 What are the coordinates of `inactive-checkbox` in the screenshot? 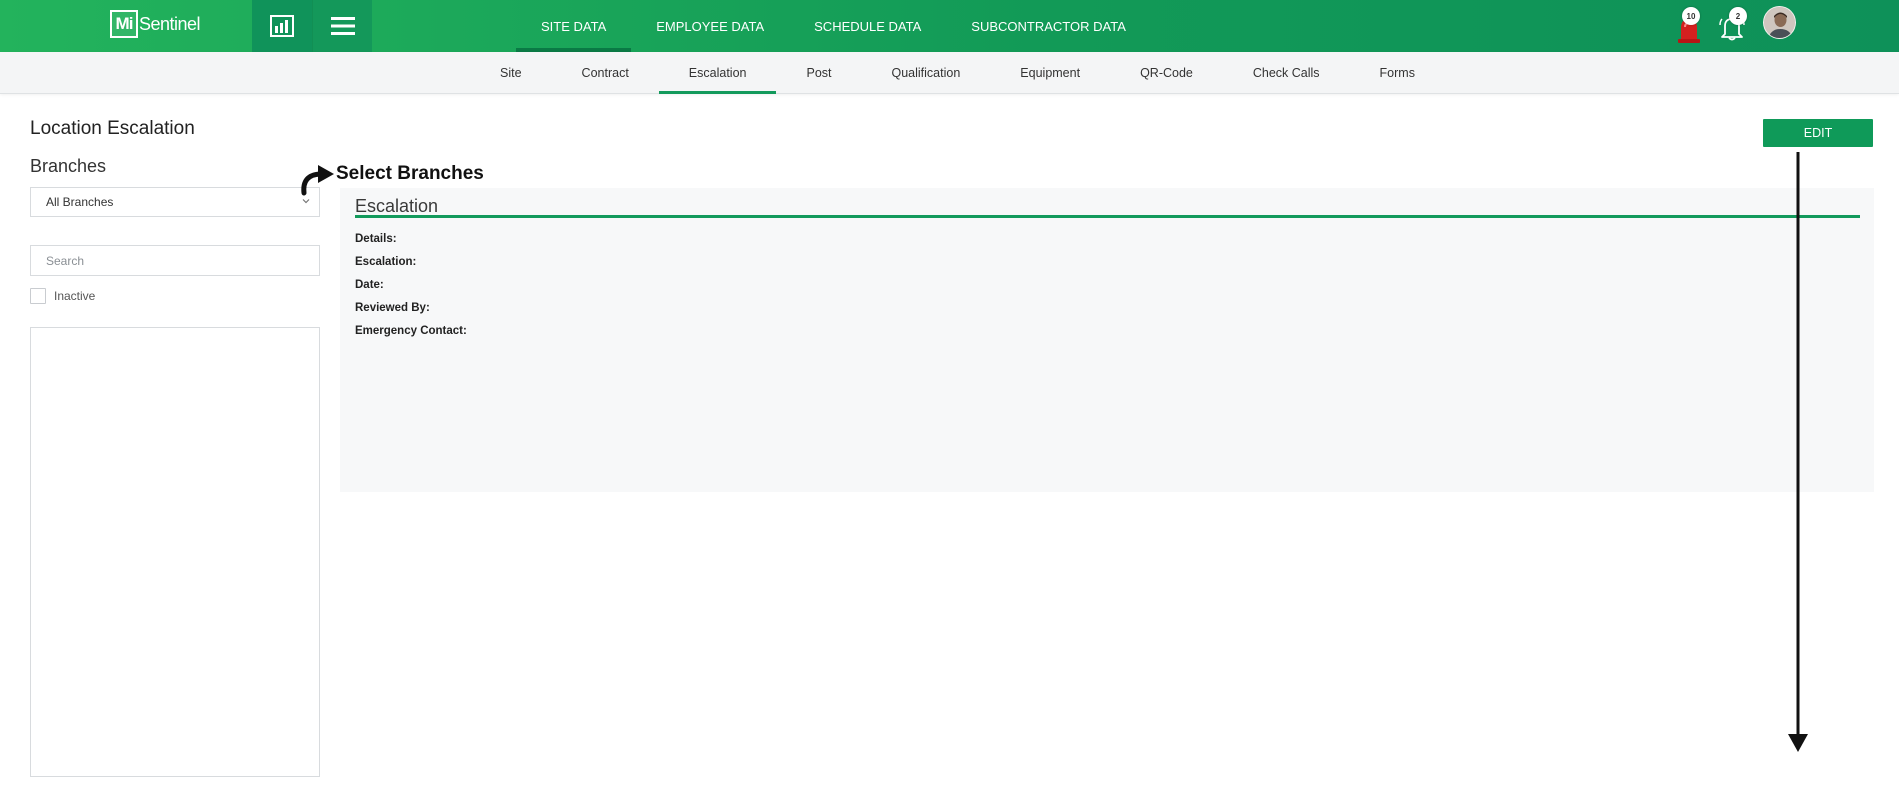 It's located at (38, 295).